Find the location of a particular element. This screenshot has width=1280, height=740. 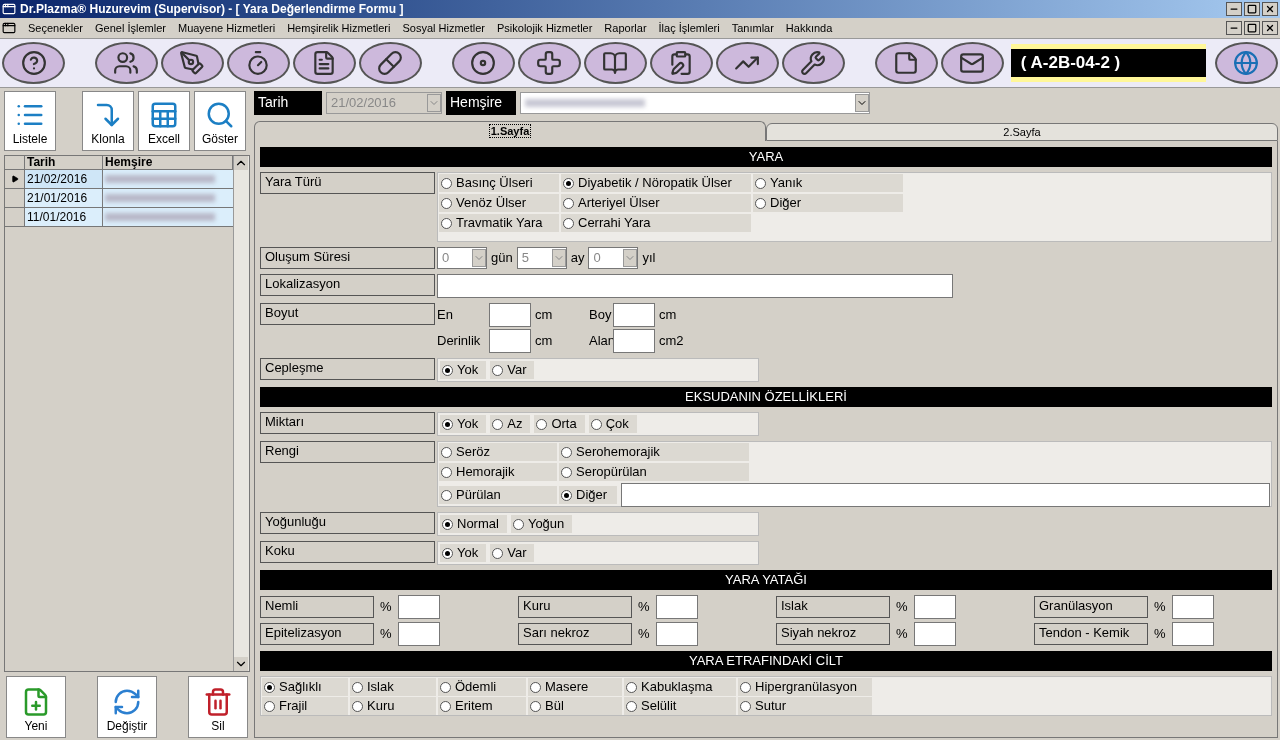

unit-label: gün is located at coordinates (502, 258).